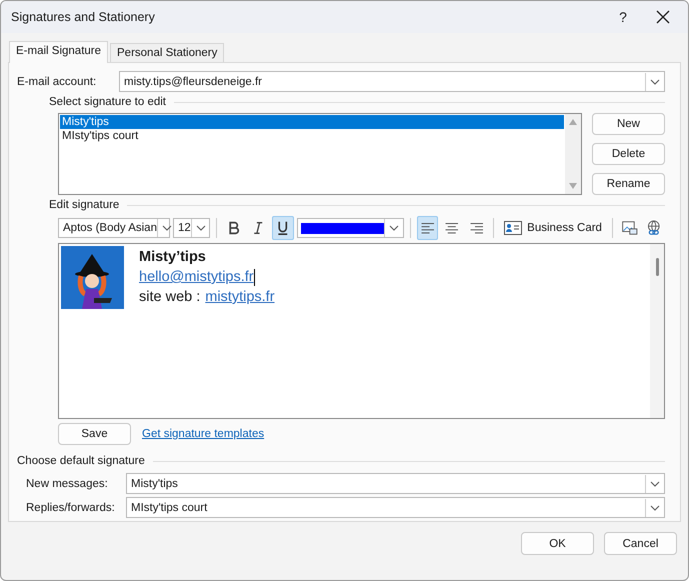 The image size is (689, 581). Describe the element at coordinates (513, 228) in the screenshot. I see `contact-card-icon` at that location.